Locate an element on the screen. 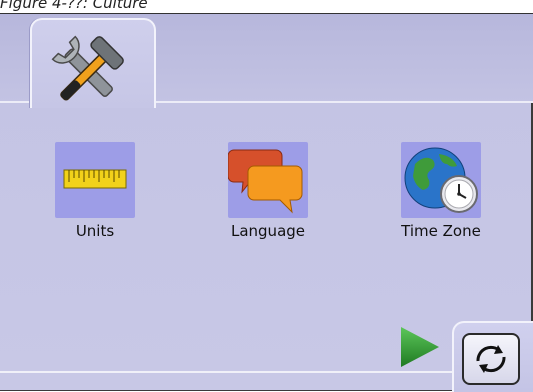  language-item: Language is located at coordinates (268, 197).